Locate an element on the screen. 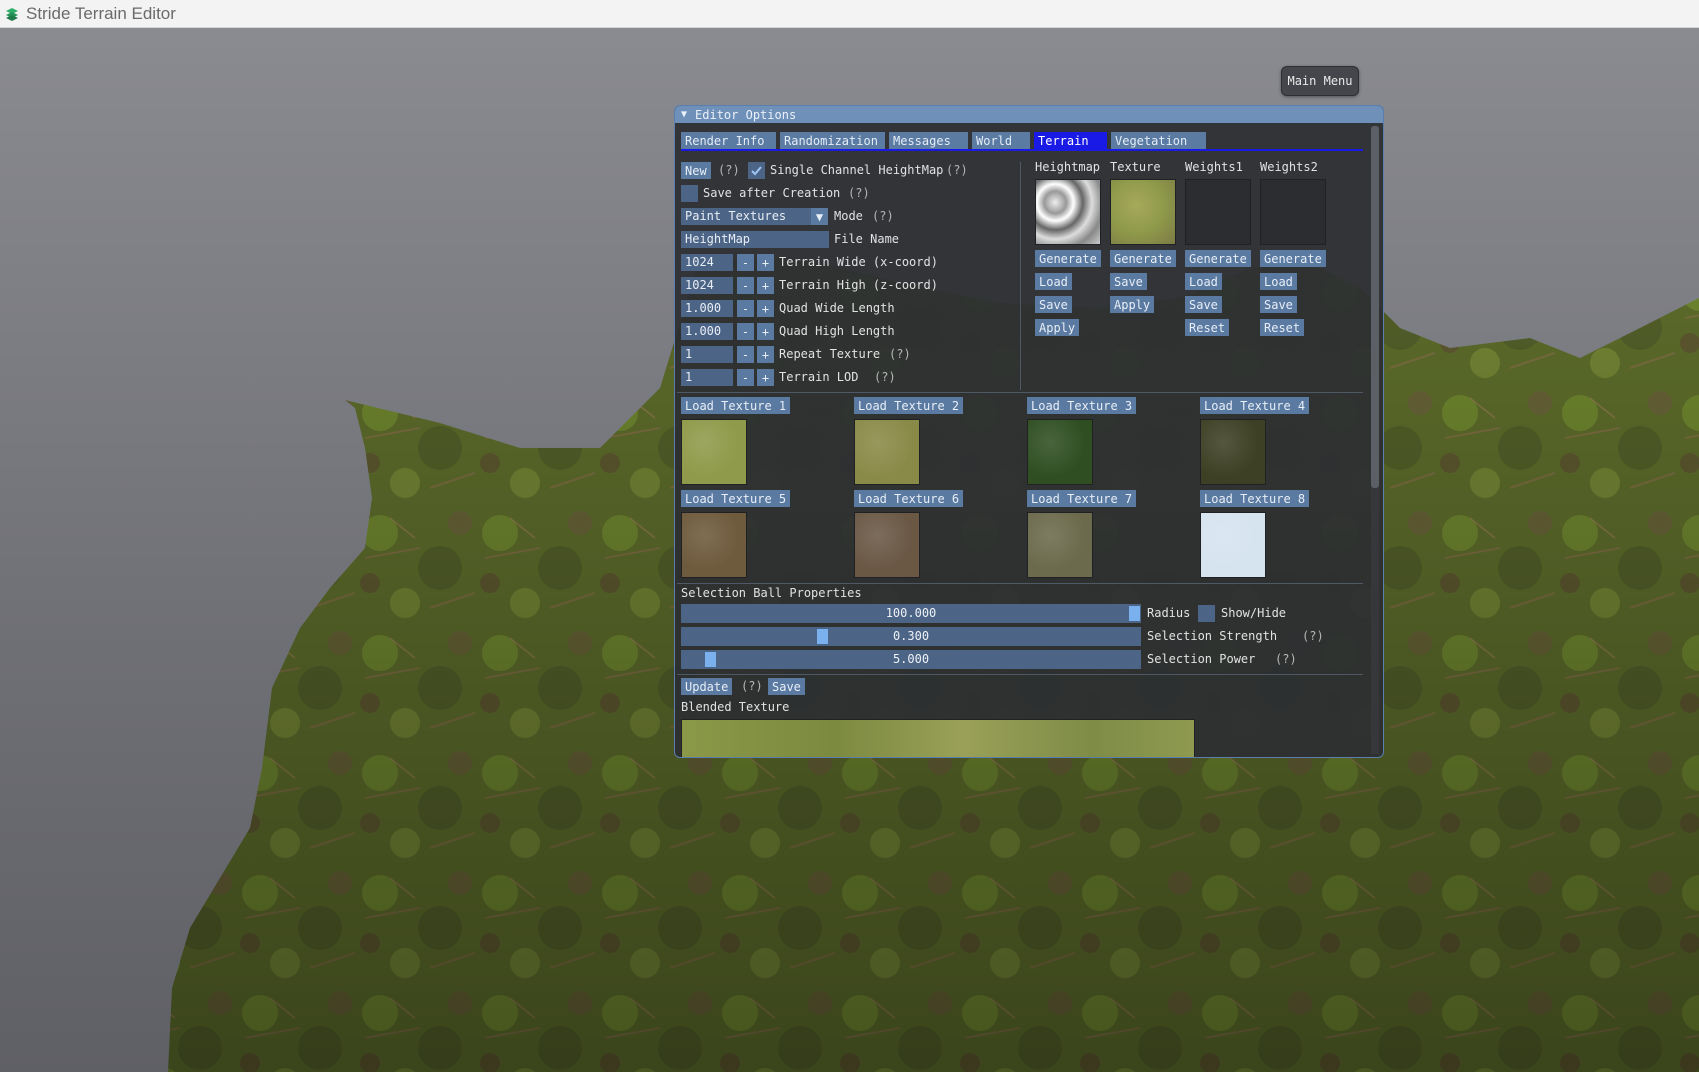 Image resolution: width=1699 pixels, height=1072 pixels. texture-1-preview is located at coordinates (714, 452).